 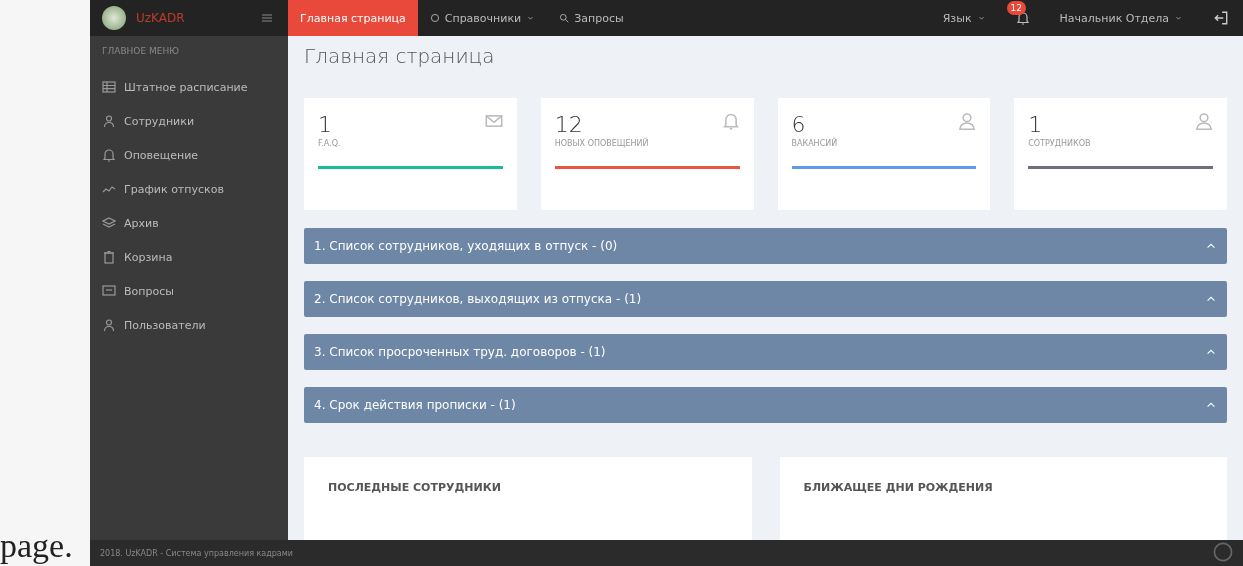 I want to click on footer-text: 2018. UzKADR - Система управления кадрами, so click(x=196, y=553).